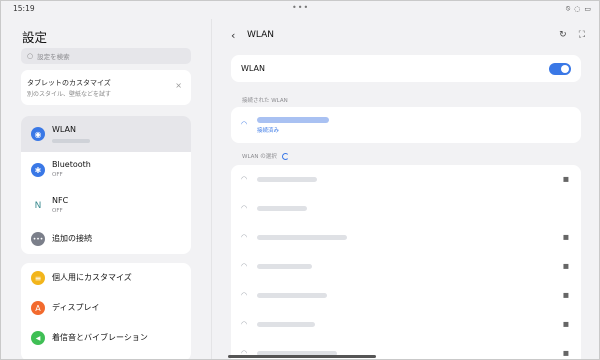  I want to click on do-not-disturb-icon: ⦸, so click(568, 8).